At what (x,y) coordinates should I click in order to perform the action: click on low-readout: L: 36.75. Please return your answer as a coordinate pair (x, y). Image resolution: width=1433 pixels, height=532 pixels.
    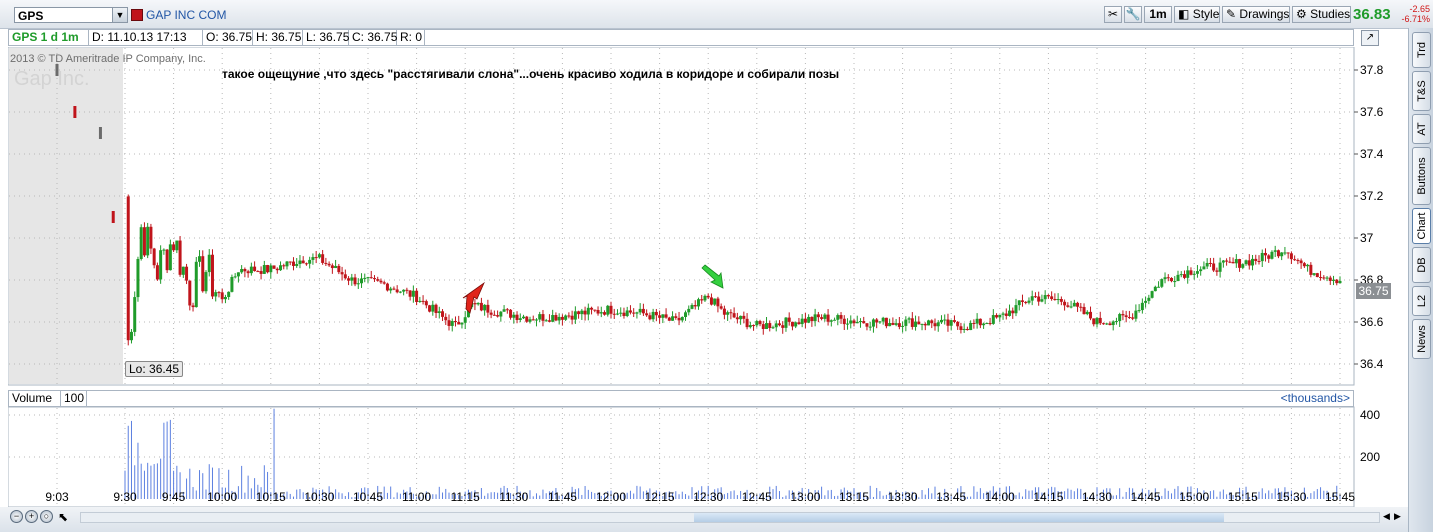
    Looking at the image, I should click on (326, 37).